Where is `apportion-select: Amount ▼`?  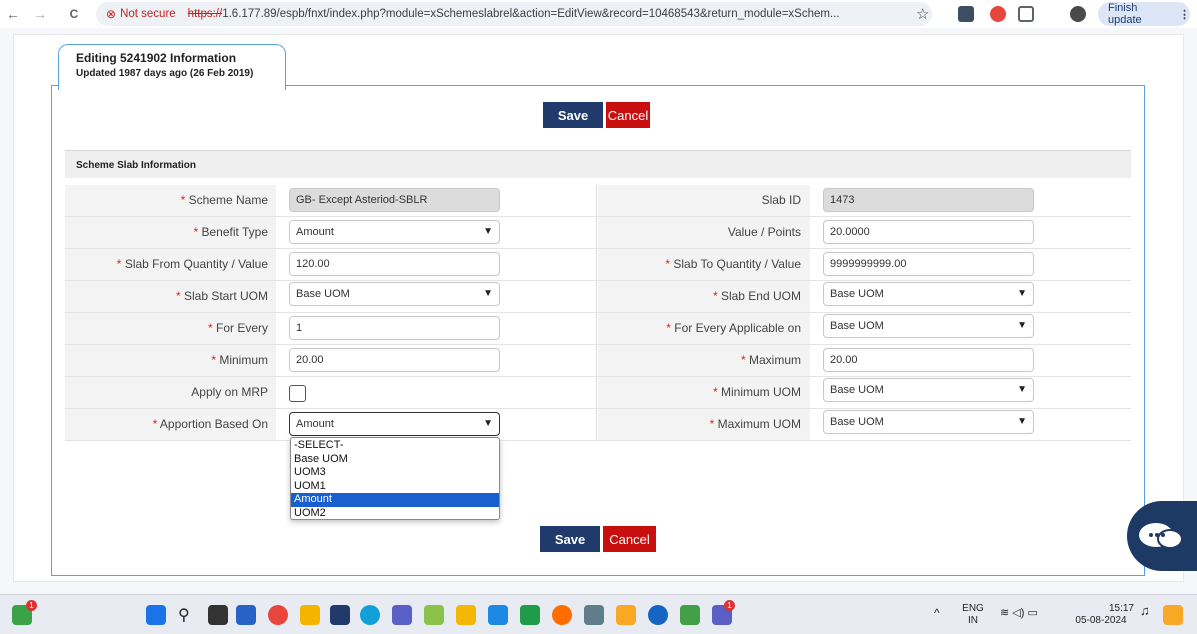 apportion-select: Amount ▼ is located at coordinates (394, 424).